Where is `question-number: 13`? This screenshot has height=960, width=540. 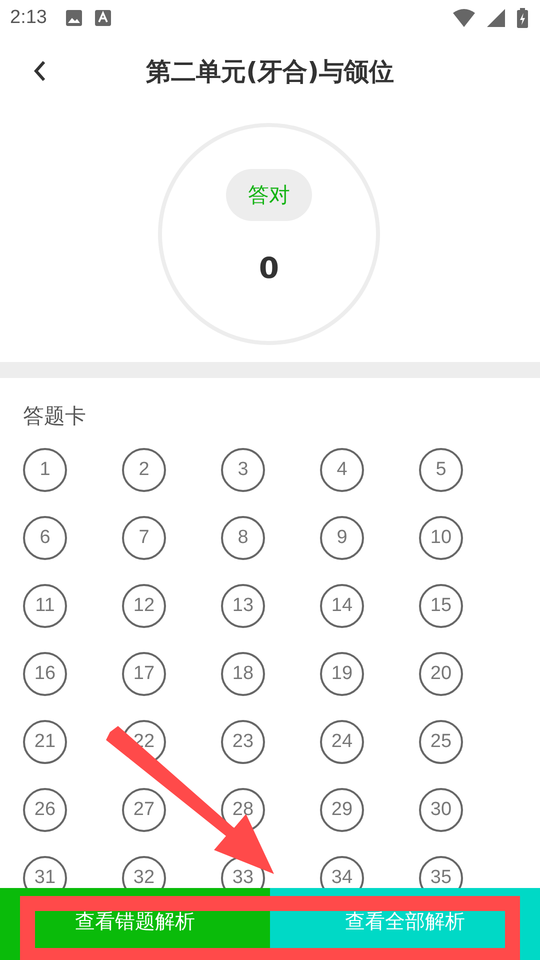 question-number: 13 is located at coordinates (243, 606).